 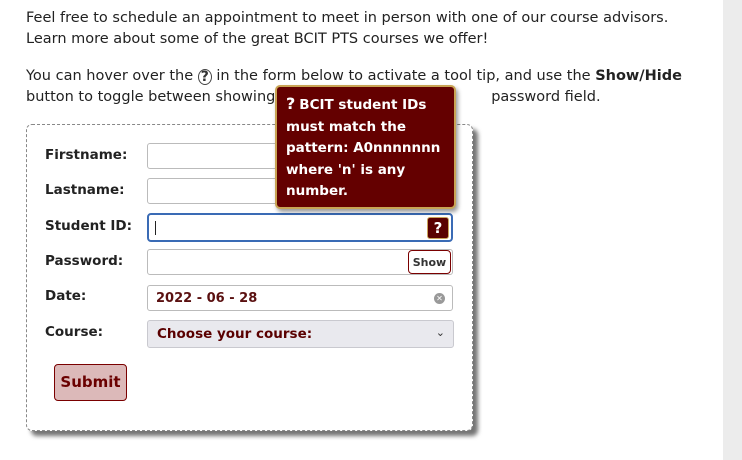 I want to click on firstname-label: Firstname:, so click(x=86, y=155).